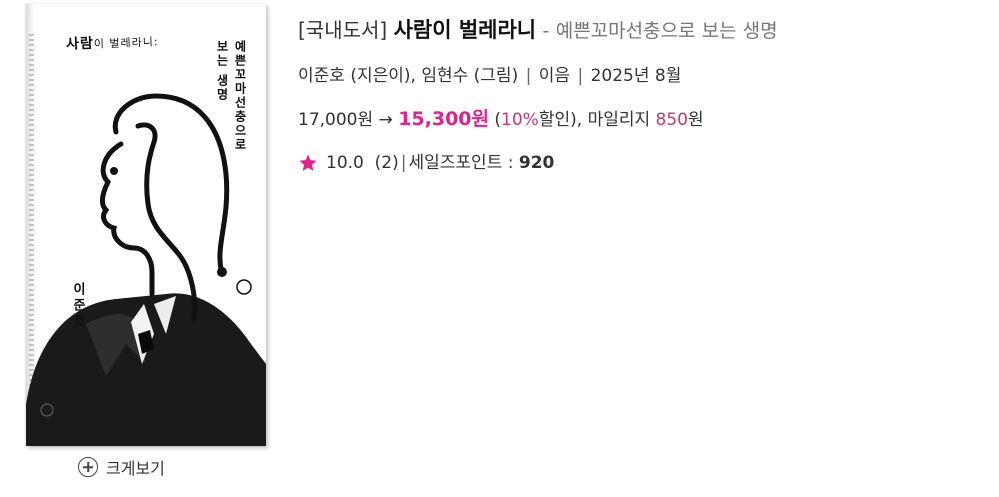 This screenshot has width=999, height=497. I want to click on sales-point-label: 세일즈포인트 :, so click(461, 163).